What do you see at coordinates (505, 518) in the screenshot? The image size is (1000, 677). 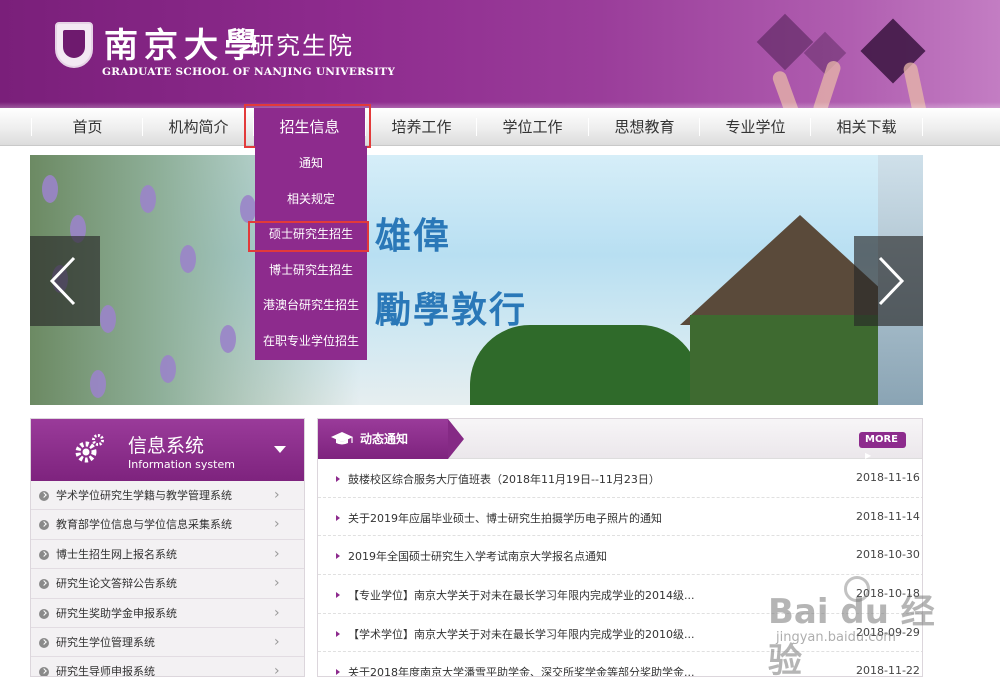 I see `news-item-title: 关于2019年应届毕业硕士、博士研究生拍摄学历电子照片的通知` at bounding box center [505, 518].